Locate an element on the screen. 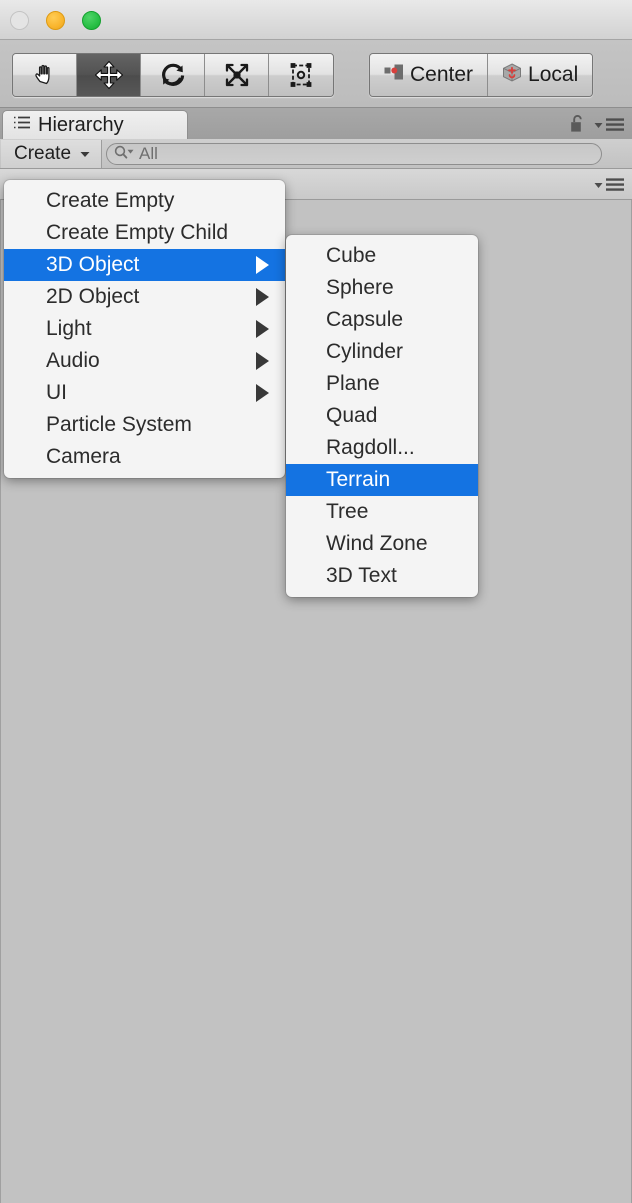  rect-transform-tool-button is located at coordinates (301, 75).